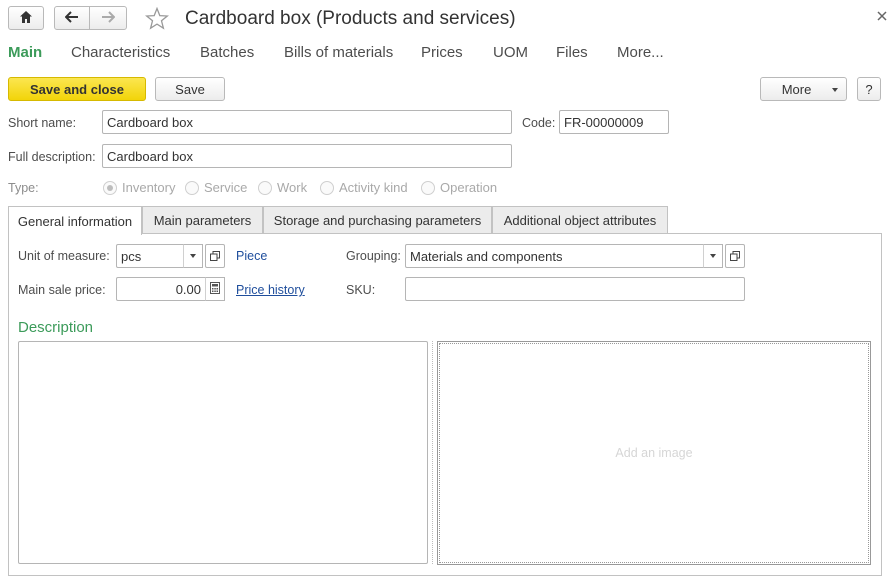  I want to click on type-radio-operation: Operation, so click(459, 187).